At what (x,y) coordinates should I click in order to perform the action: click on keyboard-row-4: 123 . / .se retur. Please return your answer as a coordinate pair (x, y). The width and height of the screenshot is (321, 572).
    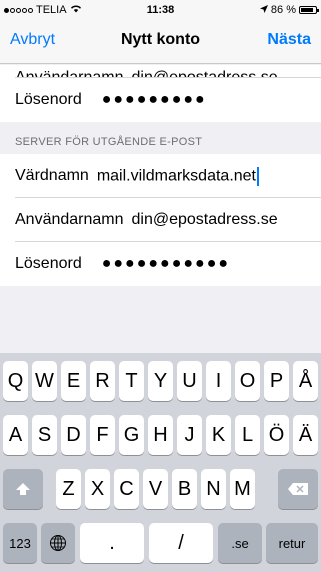
    Looking at the image, I should click on (160, 543).